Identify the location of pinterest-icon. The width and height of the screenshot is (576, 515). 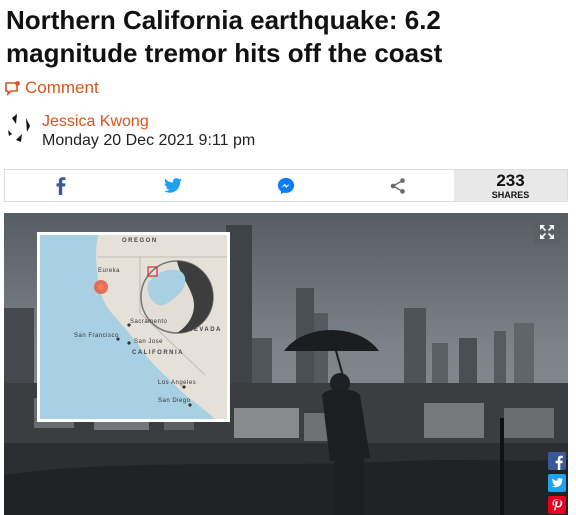
(557, 505).